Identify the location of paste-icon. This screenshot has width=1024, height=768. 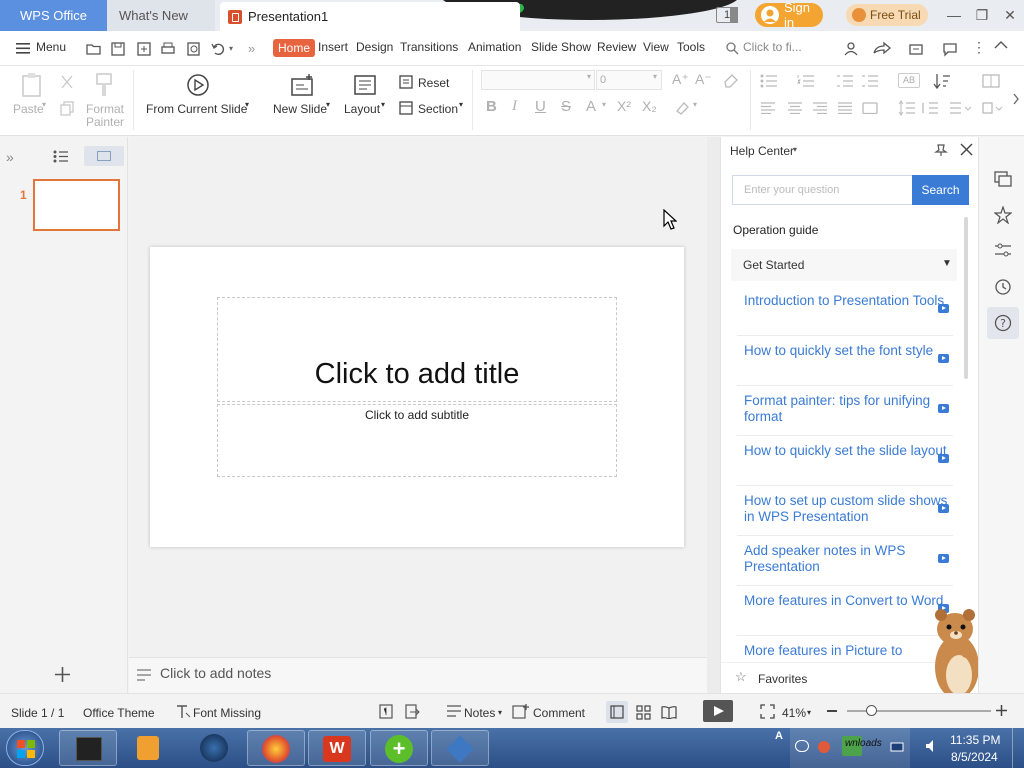
(32, 85).